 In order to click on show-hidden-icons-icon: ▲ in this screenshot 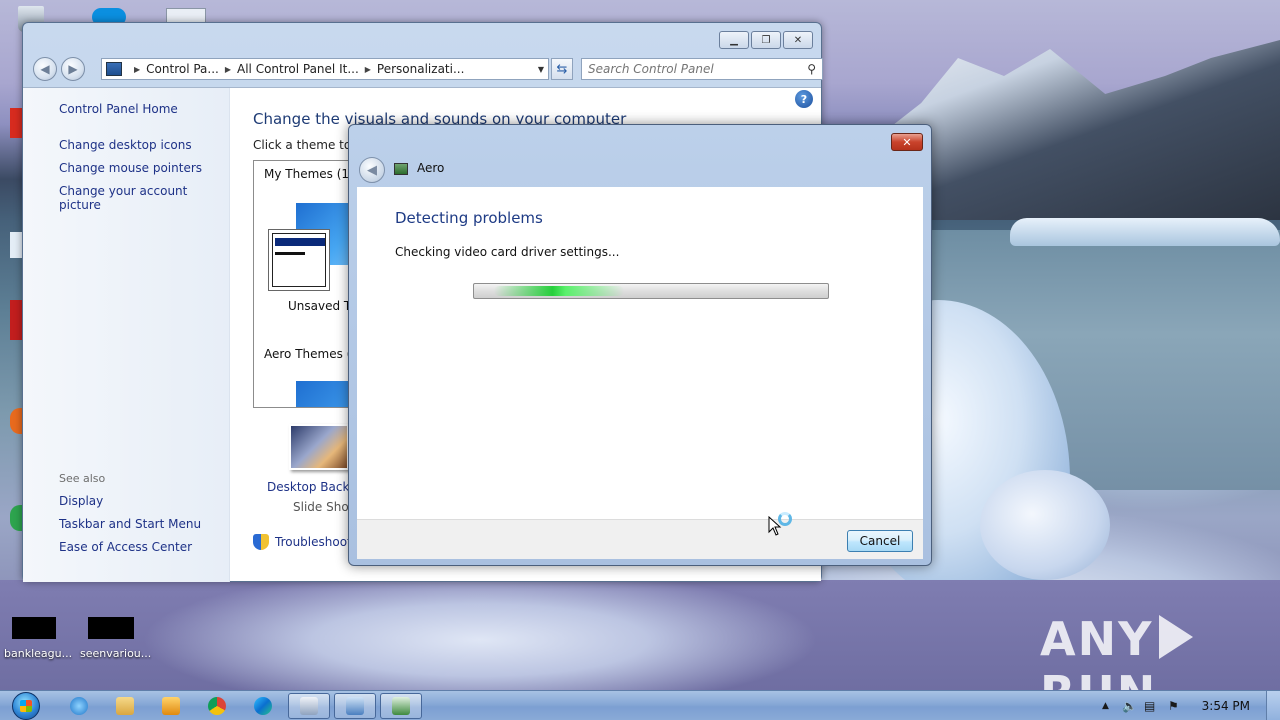, I will do `click(1105, 706)`.